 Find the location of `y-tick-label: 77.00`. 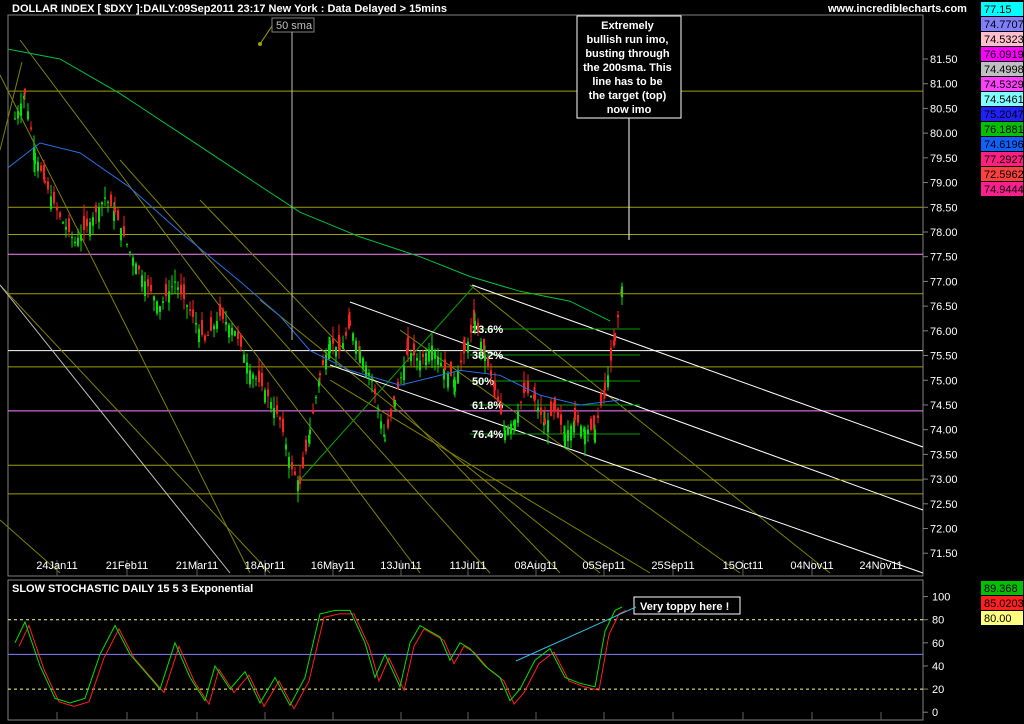

y-tick-label: 77.00 is located at coordinates (944, 282).